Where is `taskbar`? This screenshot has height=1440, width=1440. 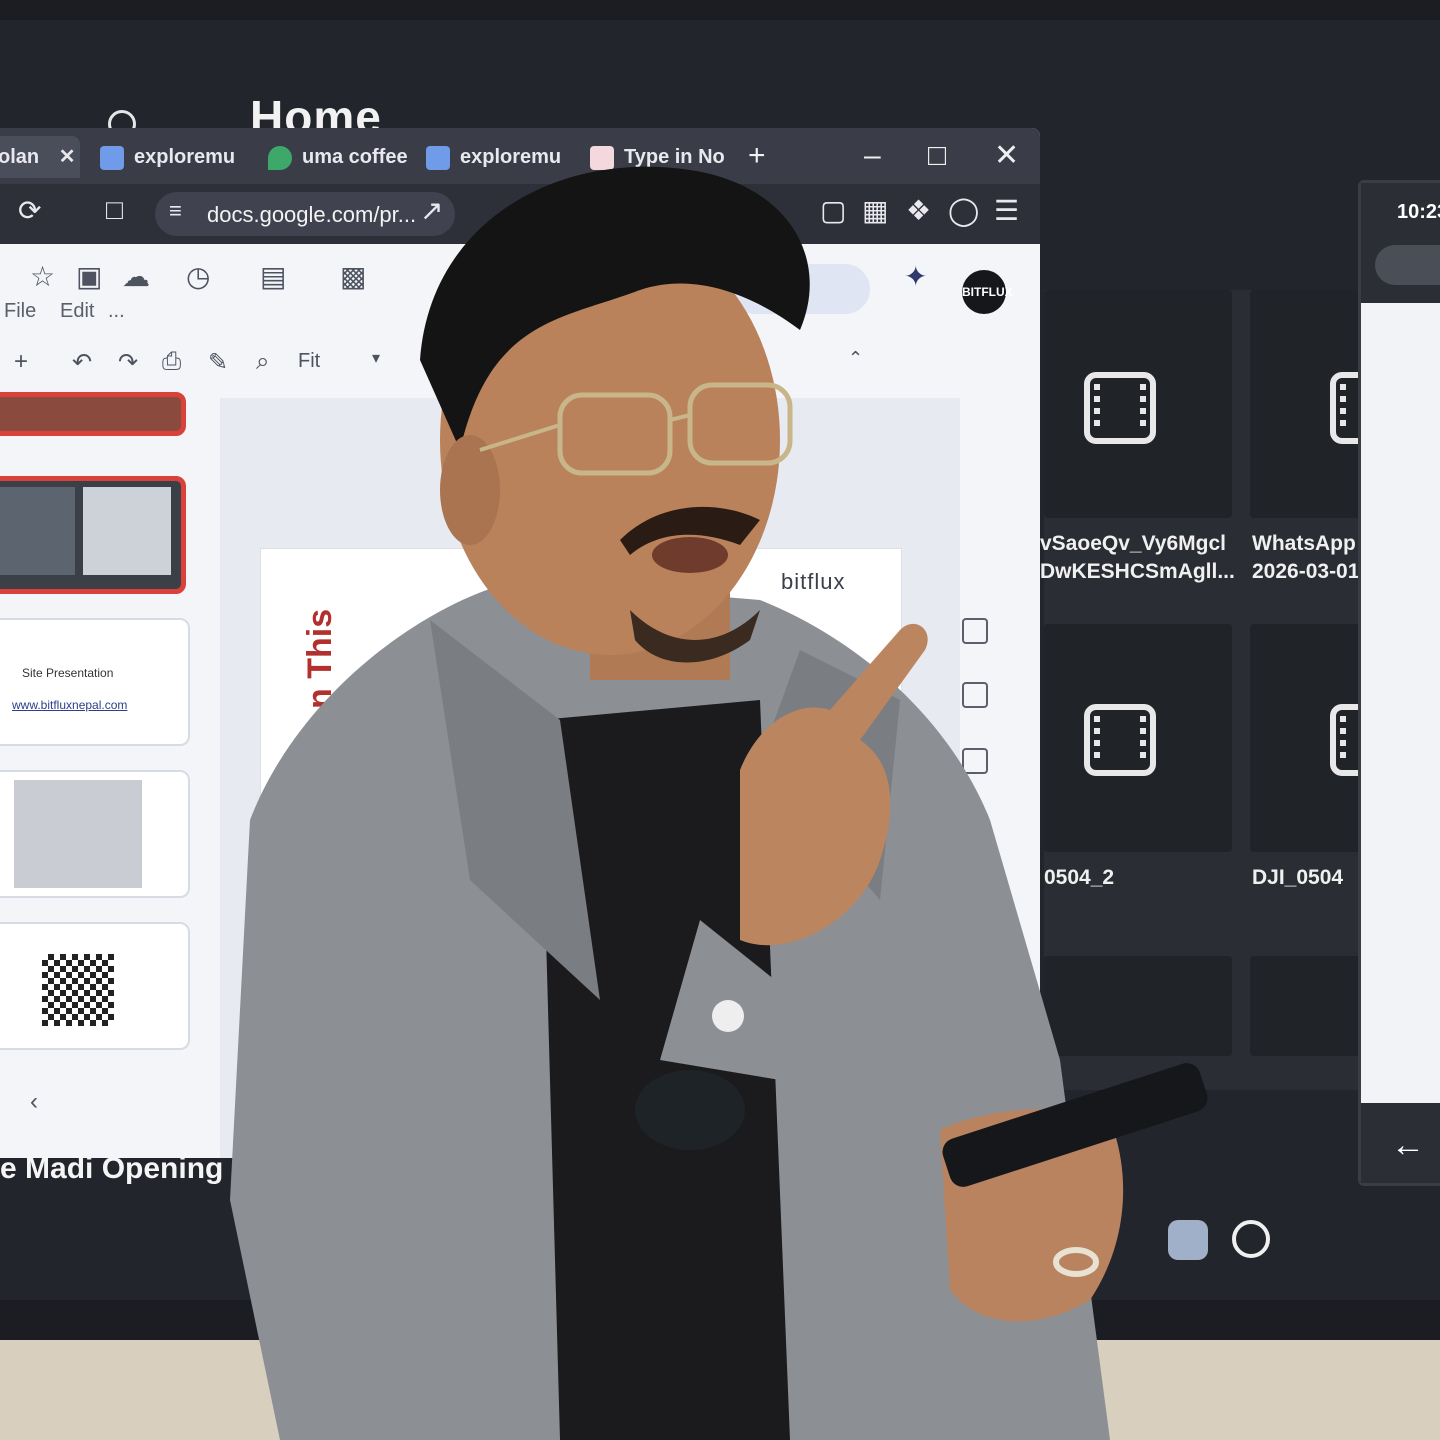 taskbar is located at coordinates (1240, 1260).